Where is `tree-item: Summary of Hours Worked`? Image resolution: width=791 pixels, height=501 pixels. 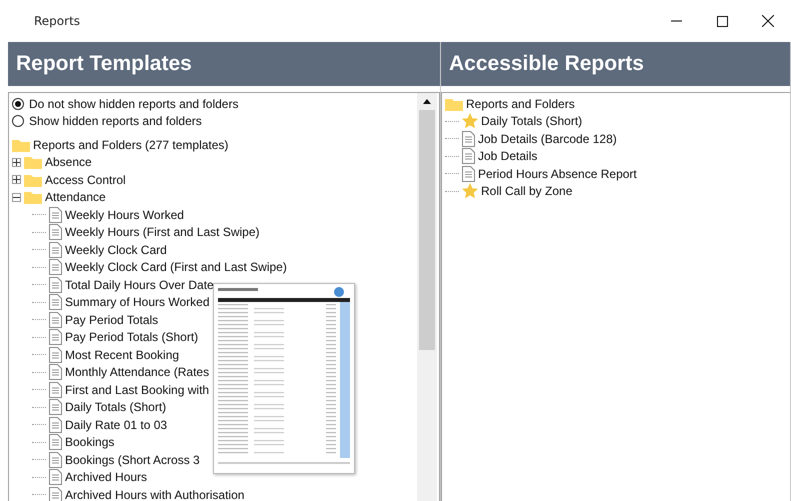 tree-item: Summary of Hours Worked is located at coordinates (137, 302).